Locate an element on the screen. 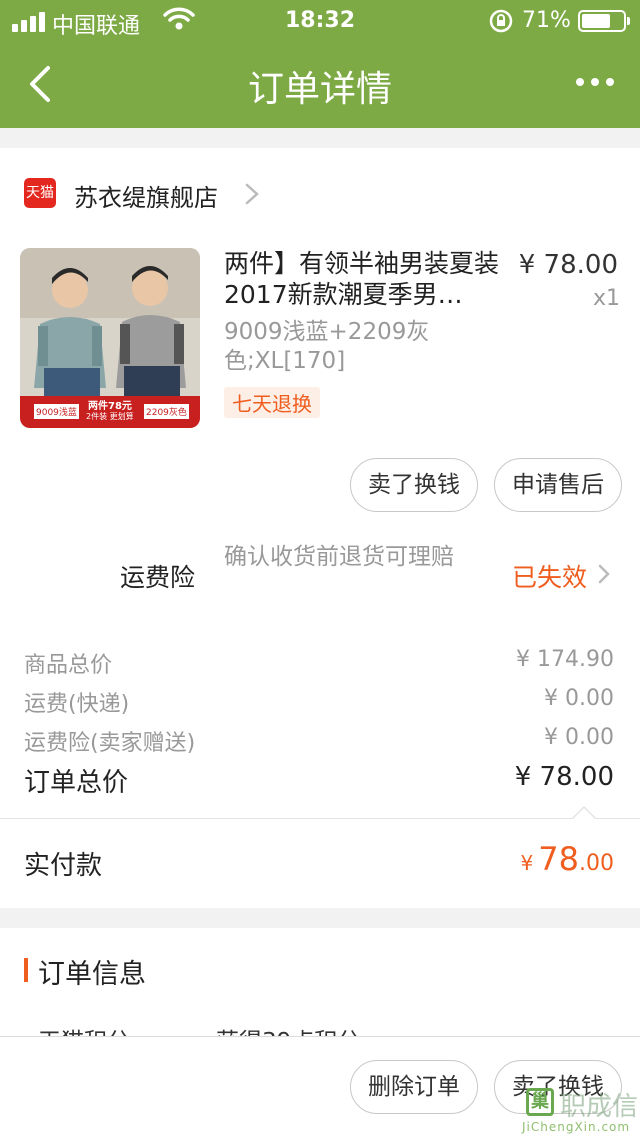  fee-label-goods-total: 商品总价 is located at coordinates (68, 665).